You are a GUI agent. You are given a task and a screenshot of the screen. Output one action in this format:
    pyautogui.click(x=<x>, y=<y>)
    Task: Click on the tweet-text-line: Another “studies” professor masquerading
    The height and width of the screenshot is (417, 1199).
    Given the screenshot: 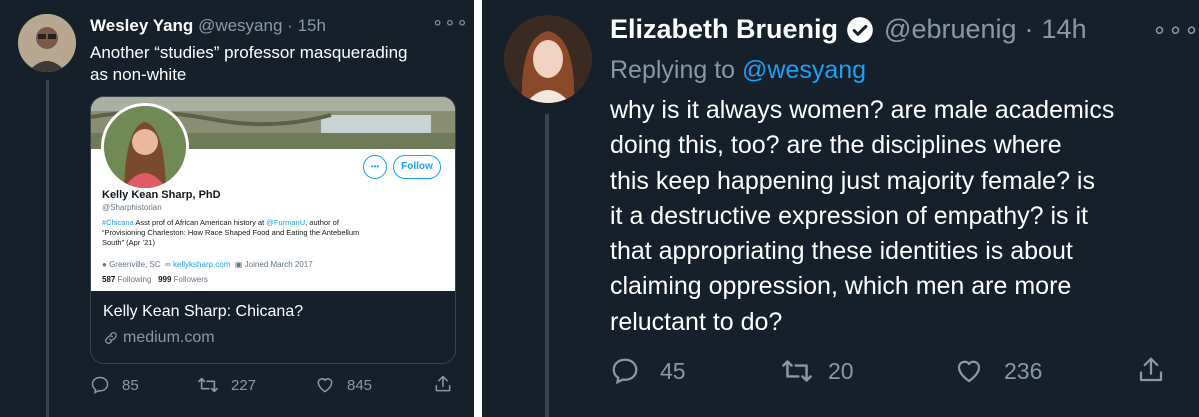 What is the action you would take?
    pyautogui.click(x=249, y=52)
    